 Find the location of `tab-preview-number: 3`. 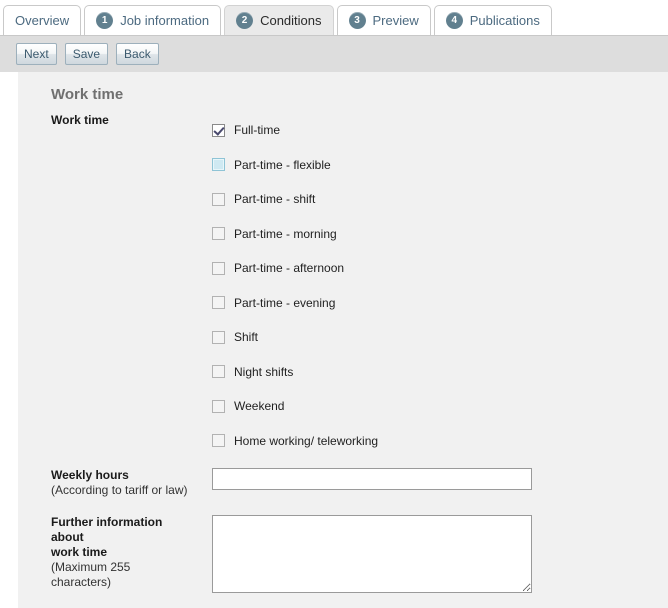

tab-preview-number: 3 is located at coordinates (357, 20).